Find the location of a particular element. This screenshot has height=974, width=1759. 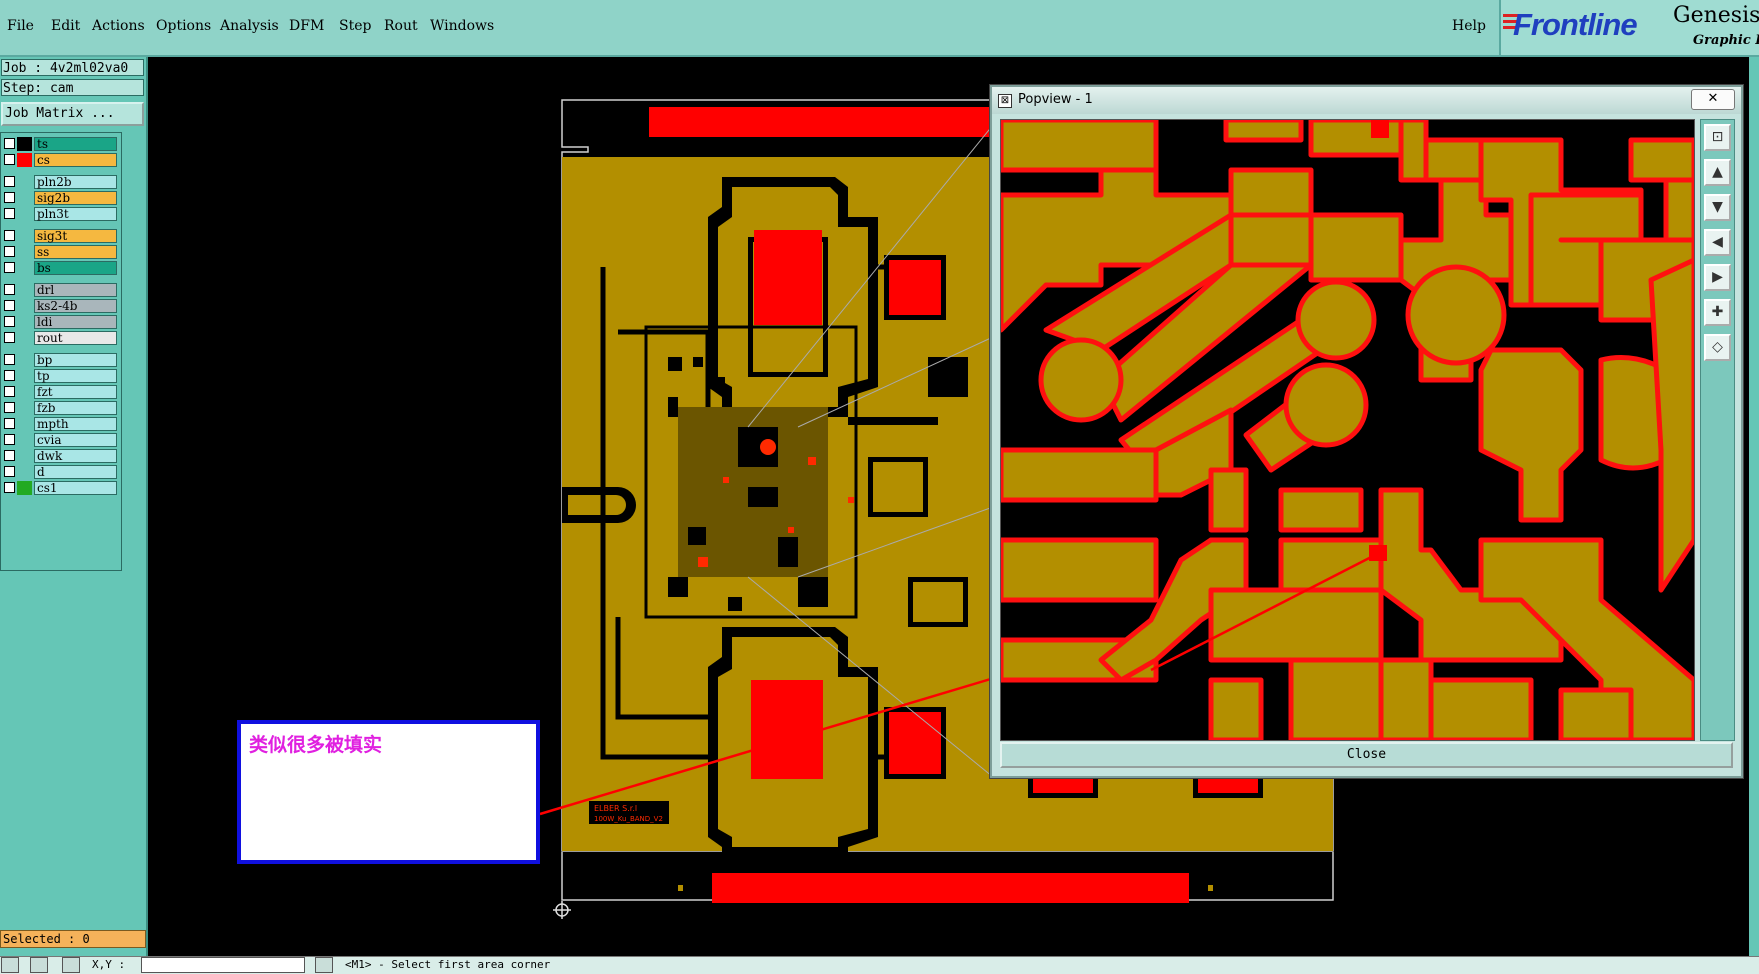

snap-mode-icon is located at coordinates (71, 965).